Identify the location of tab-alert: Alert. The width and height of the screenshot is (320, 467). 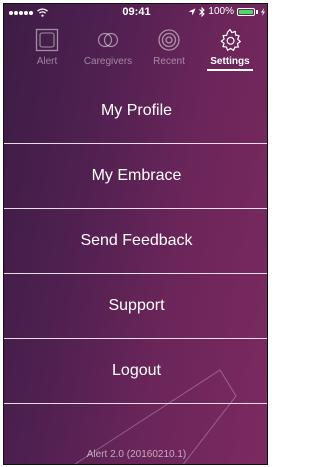
(47, 49).